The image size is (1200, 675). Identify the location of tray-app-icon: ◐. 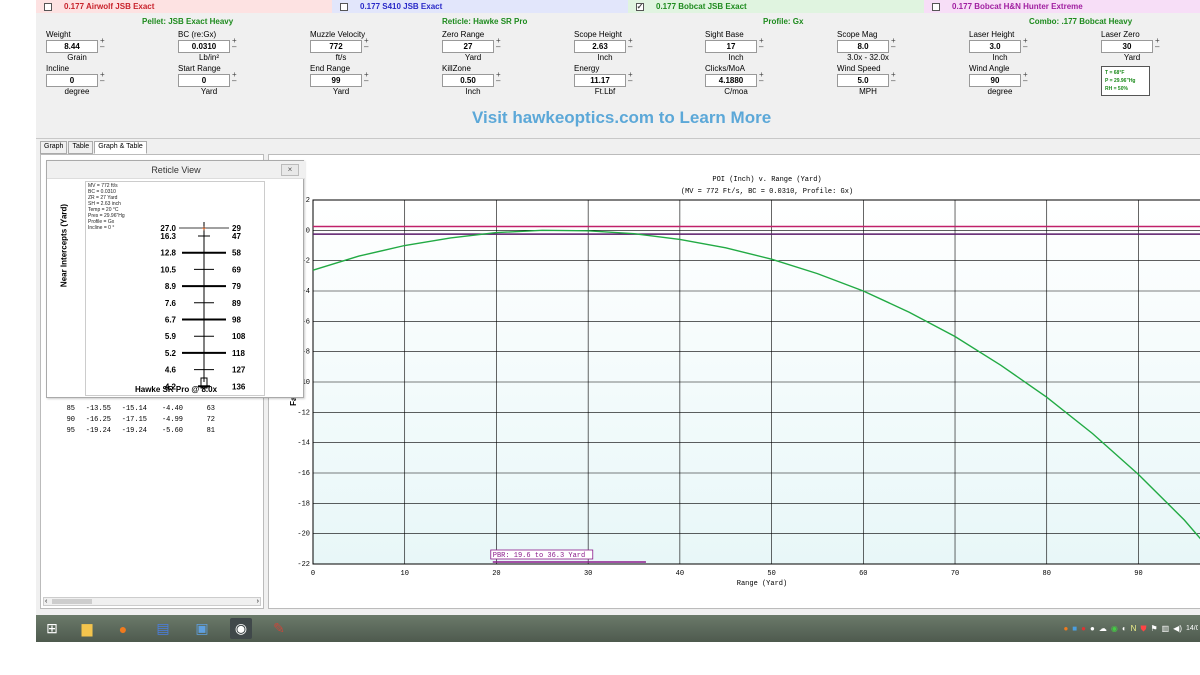
(1124, 628).